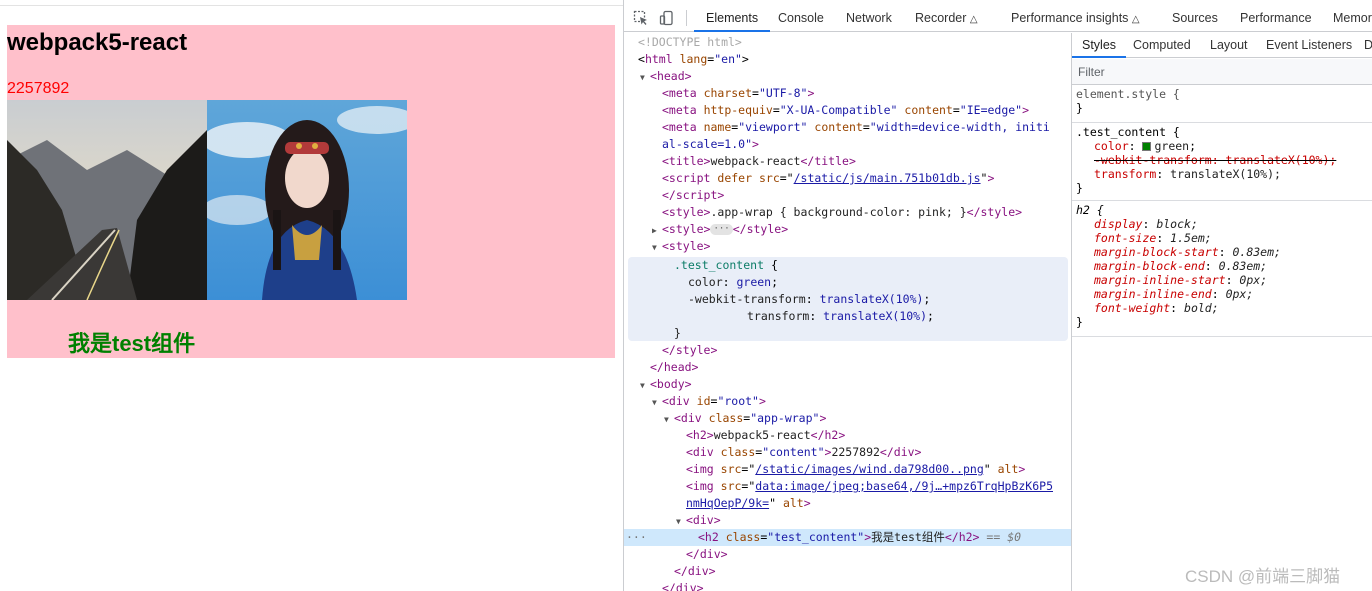  Describe the element at coordinates (1276, 18) in the screenshot. I see `tab-performance: Performance` at that location.